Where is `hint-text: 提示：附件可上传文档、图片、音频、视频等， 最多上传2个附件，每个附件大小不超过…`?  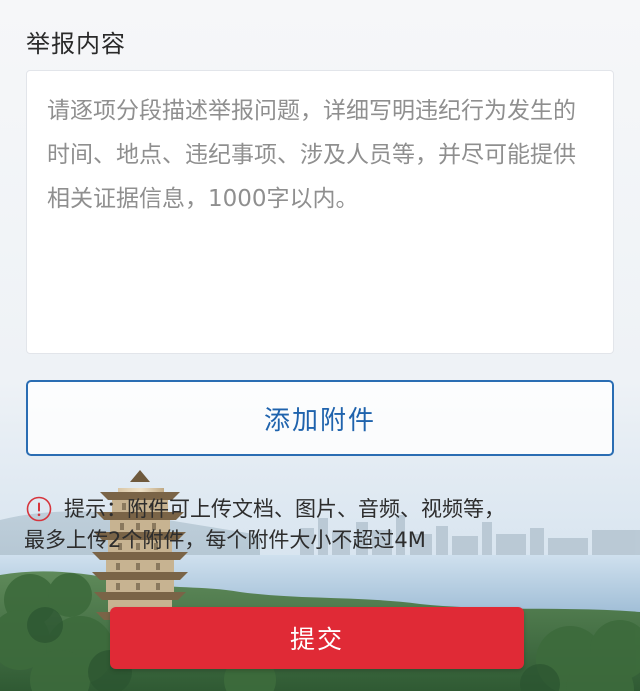
hint-text: 提示：附件可上传文档、图片、音频、视频等， 最多上传2个附件，每个附件大小不超过… is located at coordinates (314, 525).